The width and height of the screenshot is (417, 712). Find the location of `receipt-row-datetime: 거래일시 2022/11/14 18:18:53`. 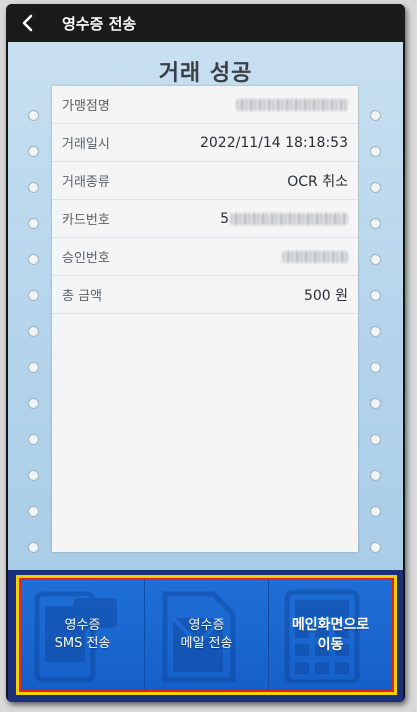

receipt-row-datetime: 거래일시 2022/11/14 18:18:53 is located at coordinates (205, 143).